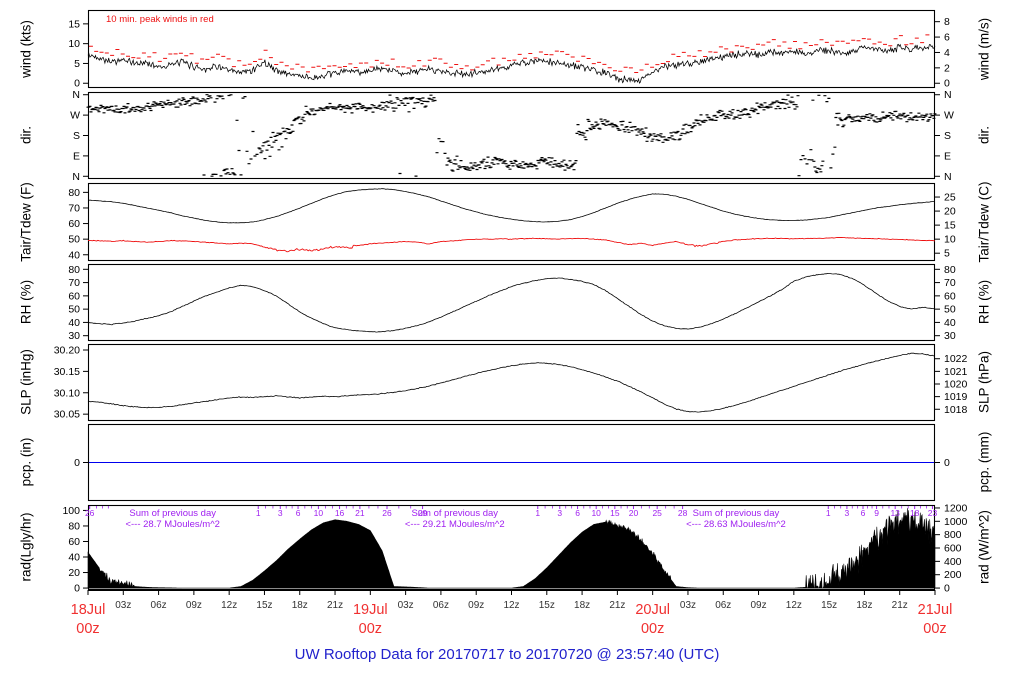  What do you see at coordinates (933, 513) in the screenshot?
I see `svg-text: 23` at bounding box center [933, 513].